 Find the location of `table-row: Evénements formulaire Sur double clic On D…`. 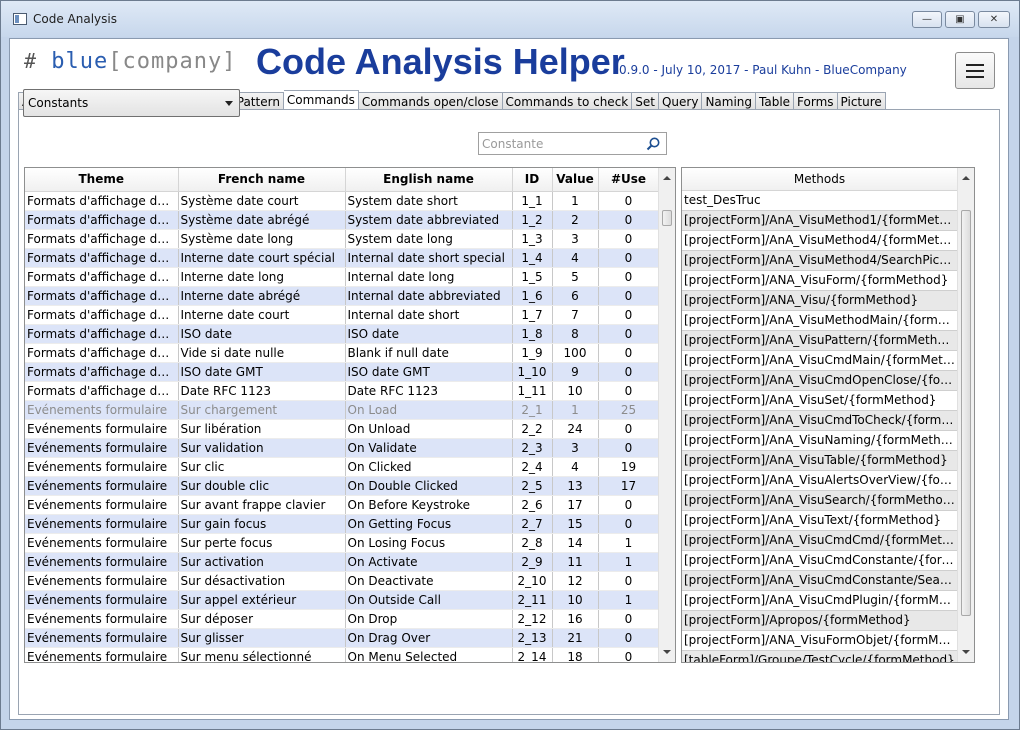

table-row: Evénements formulaire Sur double clic On D… is located at coordinates (342, 486).